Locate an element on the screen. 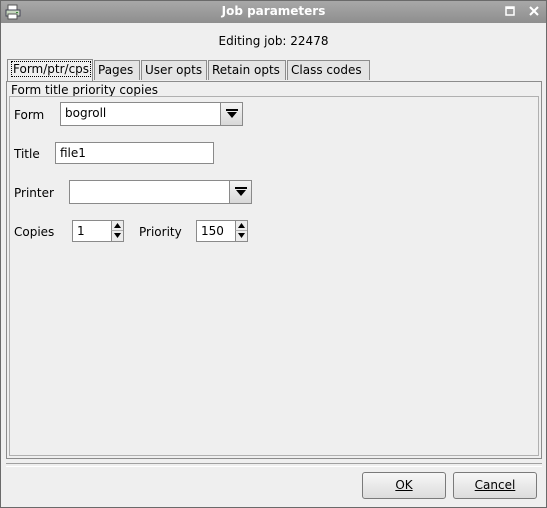 This screenshot has width=547, height=508. form-label: Form is located at coordinates (29, 115).